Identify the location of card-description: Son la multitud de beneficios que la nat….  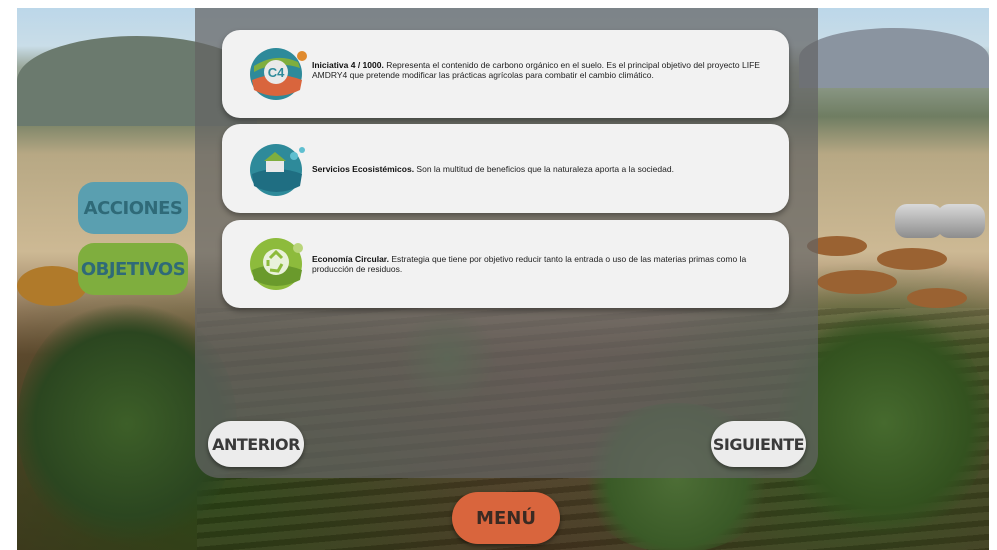
(544, 169).